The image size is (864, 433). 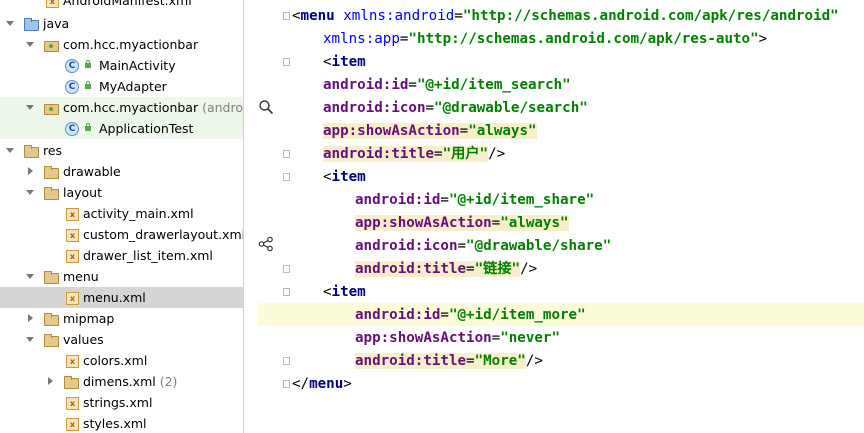 I want to click on tree-item-label: strings.xml, so click(x=118, y=402).